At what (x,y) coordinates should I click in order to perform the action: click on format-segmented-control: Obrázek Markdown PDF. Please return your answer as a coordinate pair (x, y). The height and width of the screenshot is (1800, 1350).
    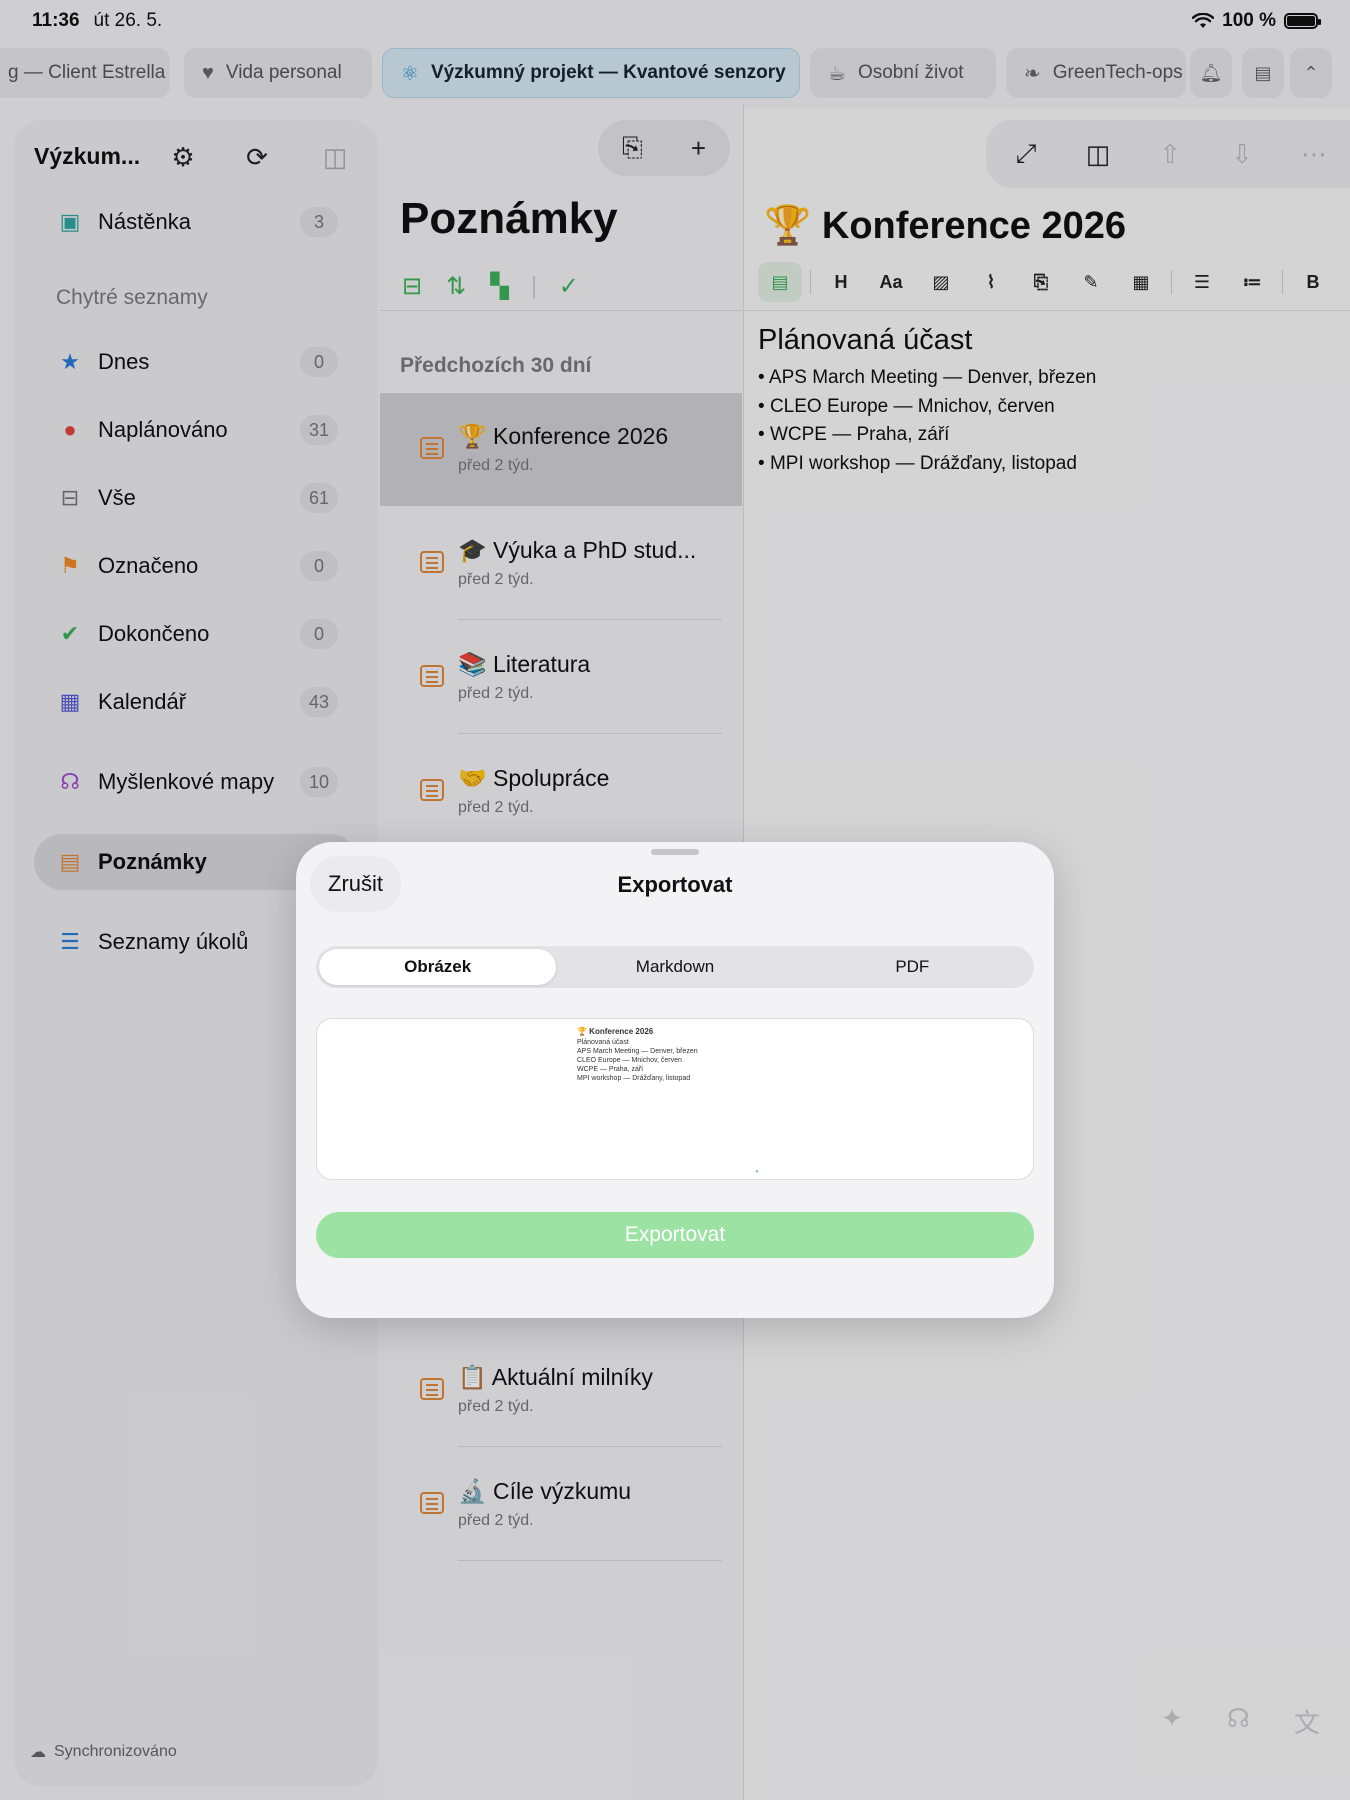
    Looking at the image, I should click on (675, 967).